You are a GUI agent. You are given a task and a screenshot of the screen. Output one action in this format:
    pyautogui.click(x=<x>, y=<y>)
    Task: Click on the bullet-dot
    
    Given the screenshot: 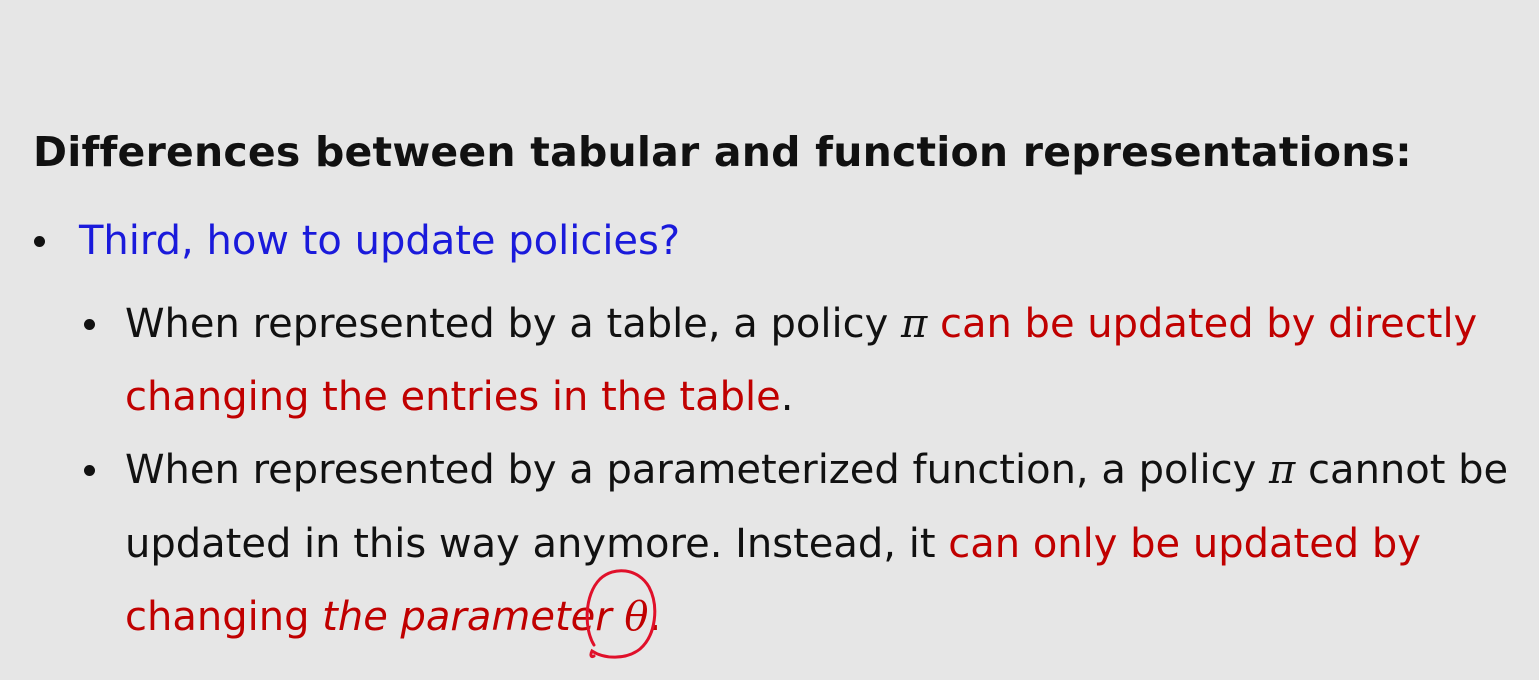 What is the action you would take?
    pyautogui.click(x=39, y=241)
    